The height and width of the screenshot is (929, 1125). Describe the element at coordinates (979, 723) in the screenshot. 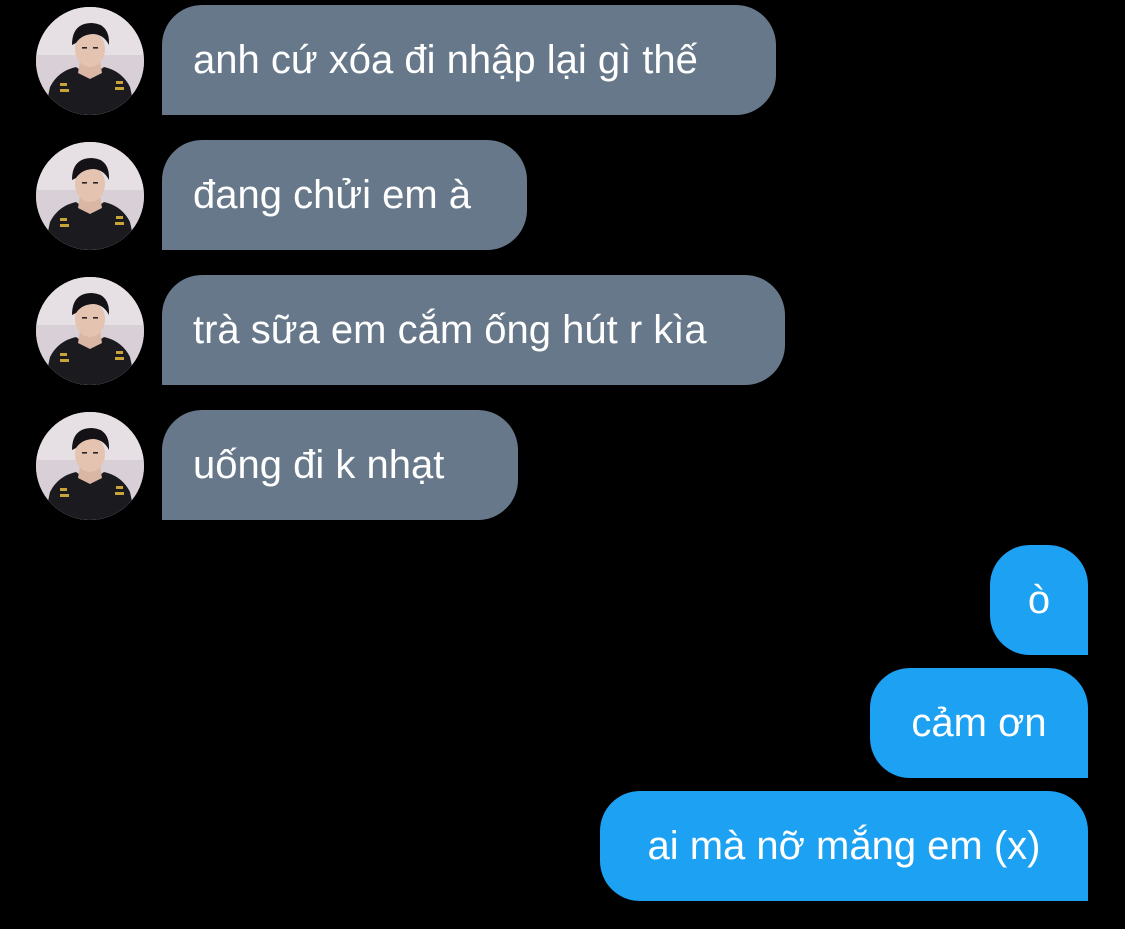

I see `outgoing-message-2: cảm ơn` at that location.